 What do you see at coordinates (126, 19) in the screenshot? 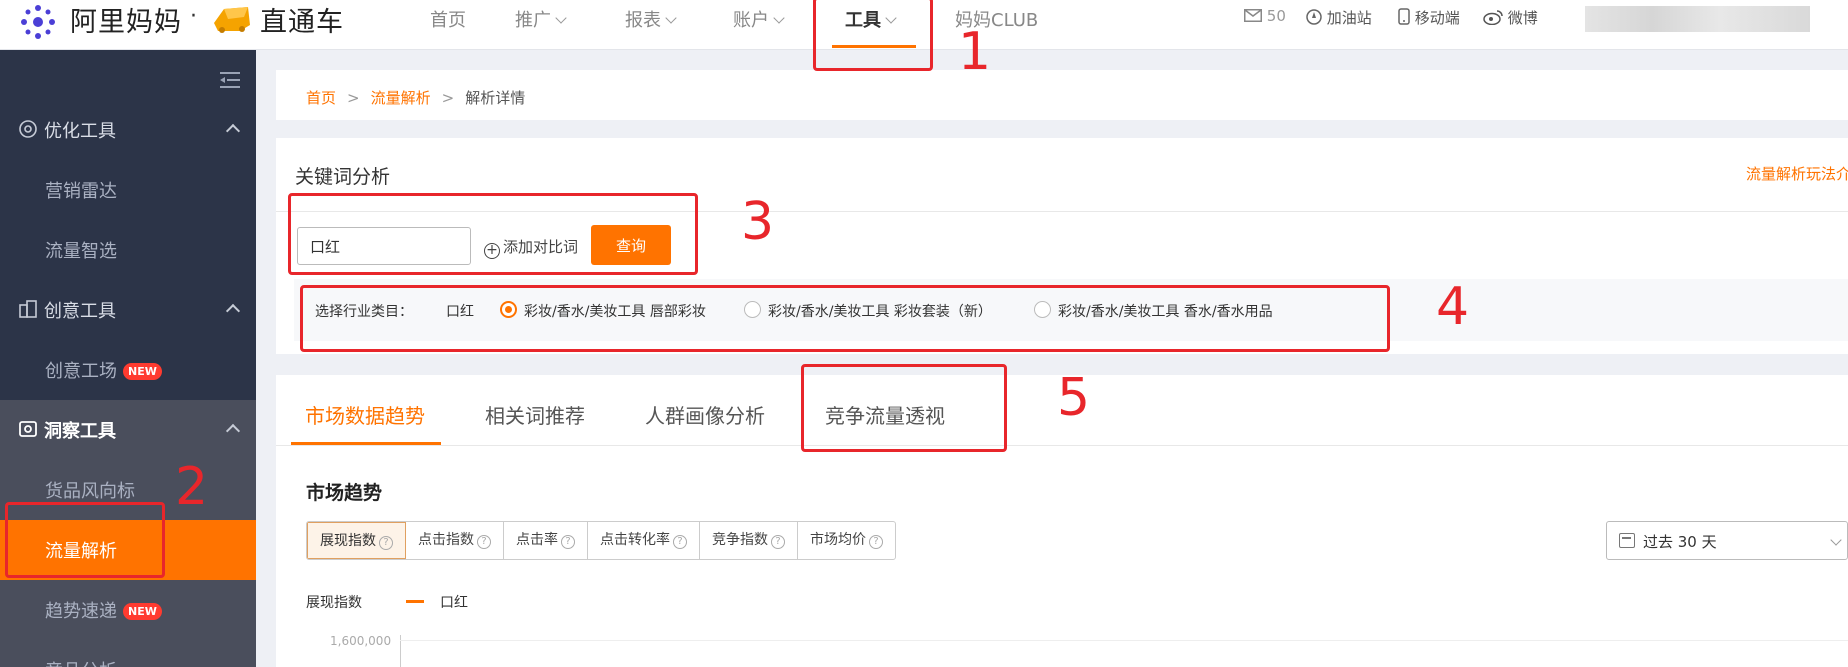
I see `brand-alimama: 阿里妈妈` at bounding box center [126, 19].